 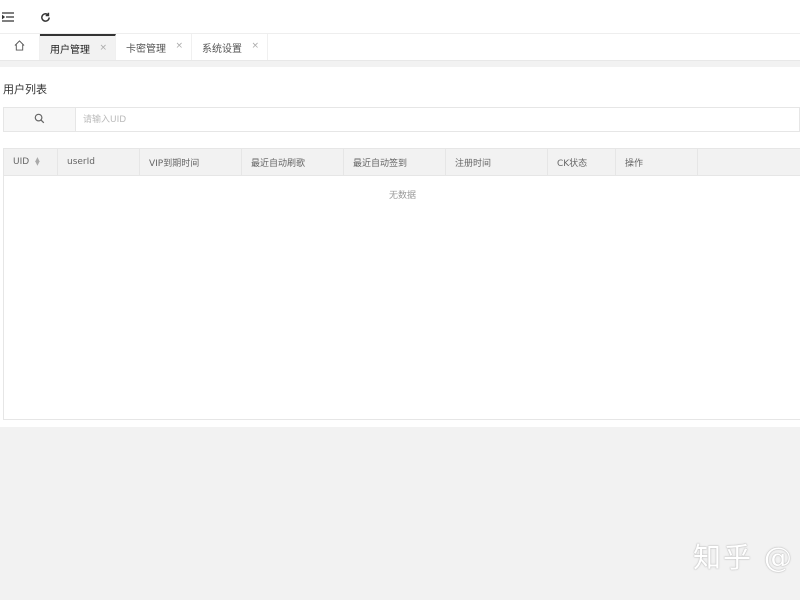 I want to click on menu-fold-icon, so click(x=8, y=17).